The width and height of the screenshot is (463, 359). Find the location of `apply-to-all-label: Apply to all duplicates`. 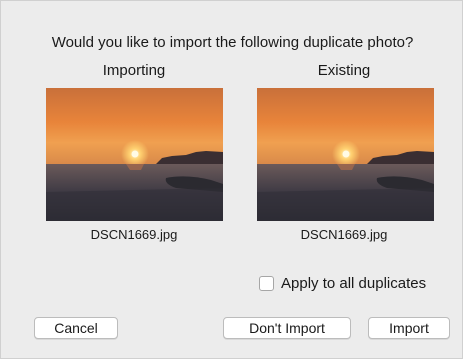

apply-to-all-label: Apply to all duplicates is located at coordinates (353, 283).